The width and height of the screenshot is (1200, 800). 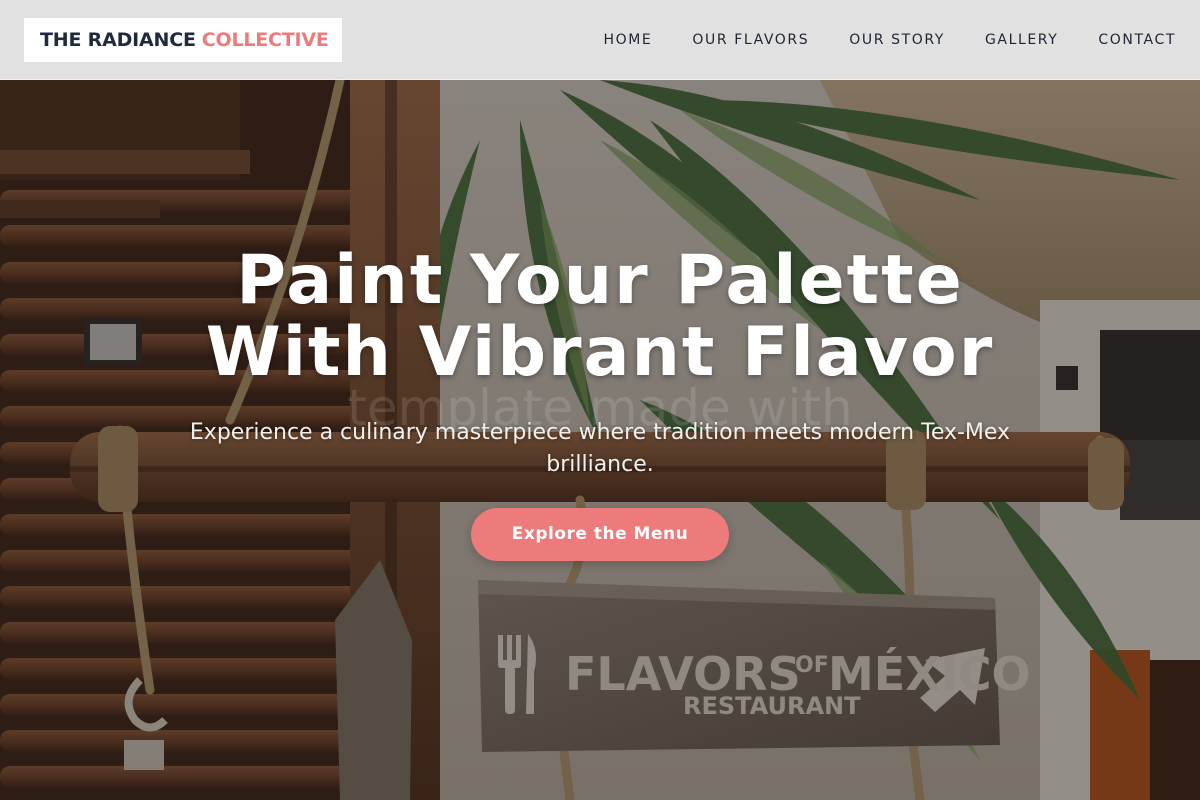 I want to click on nav-link-our-story: OUR STORY, so click(x=897, y=40).